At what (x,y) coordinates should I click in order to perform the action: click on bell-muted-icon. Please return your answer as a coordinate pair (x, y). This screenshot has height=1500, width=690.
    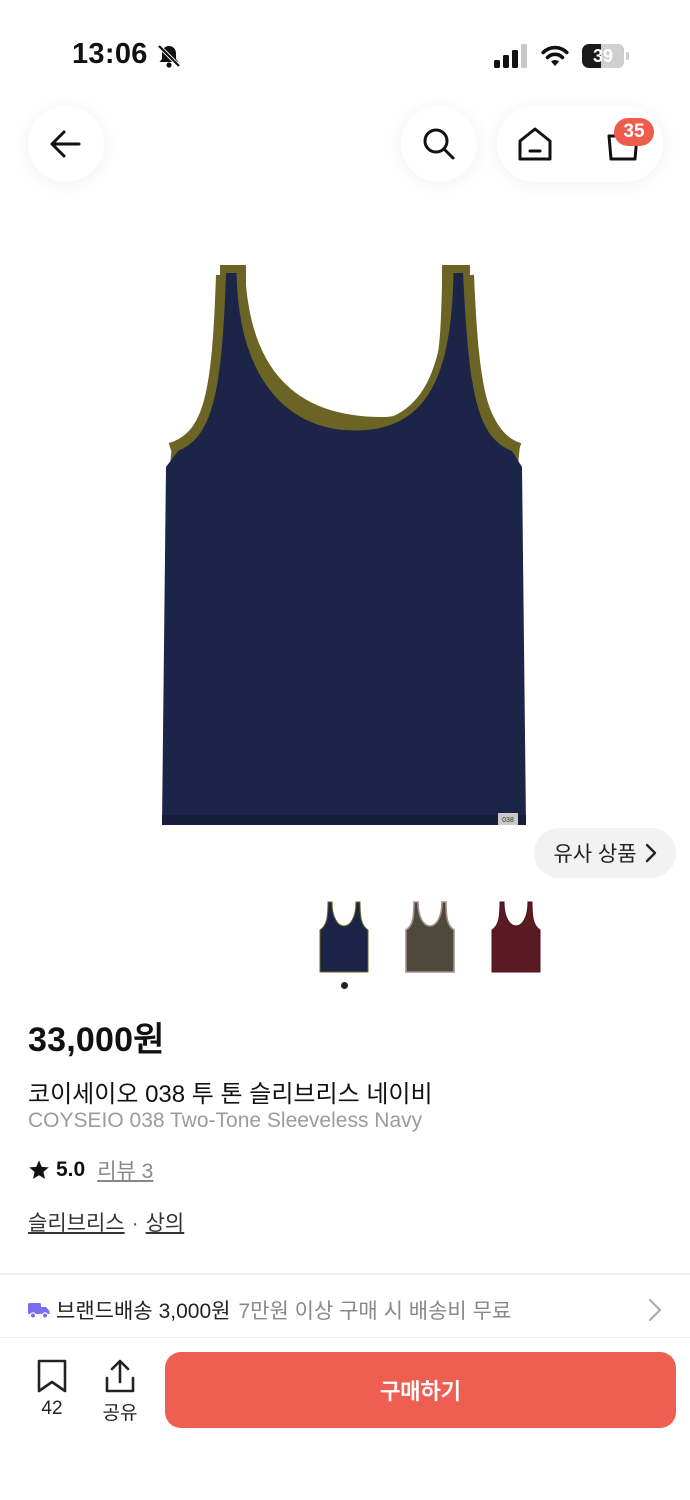
    Looking at the image, I should click on (169, 56).